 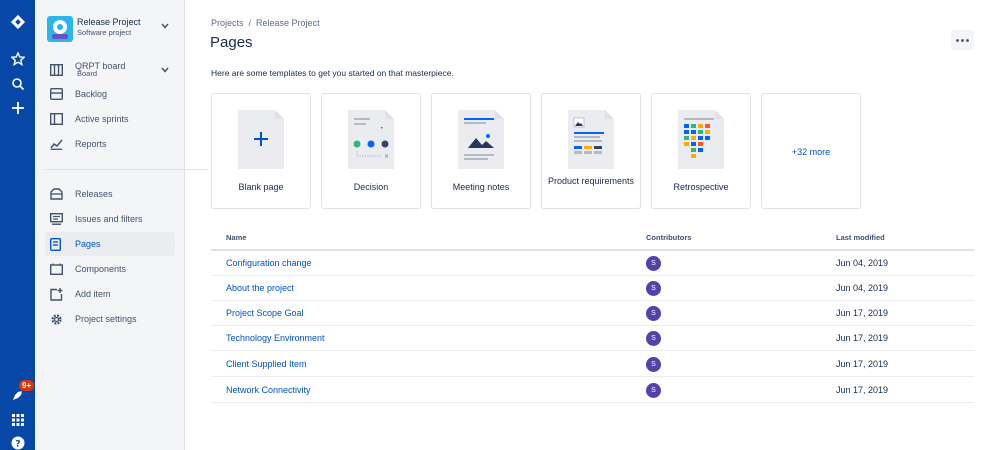 I want to click on sidebar-item-label: Project settings, so click(x=106, y=319).